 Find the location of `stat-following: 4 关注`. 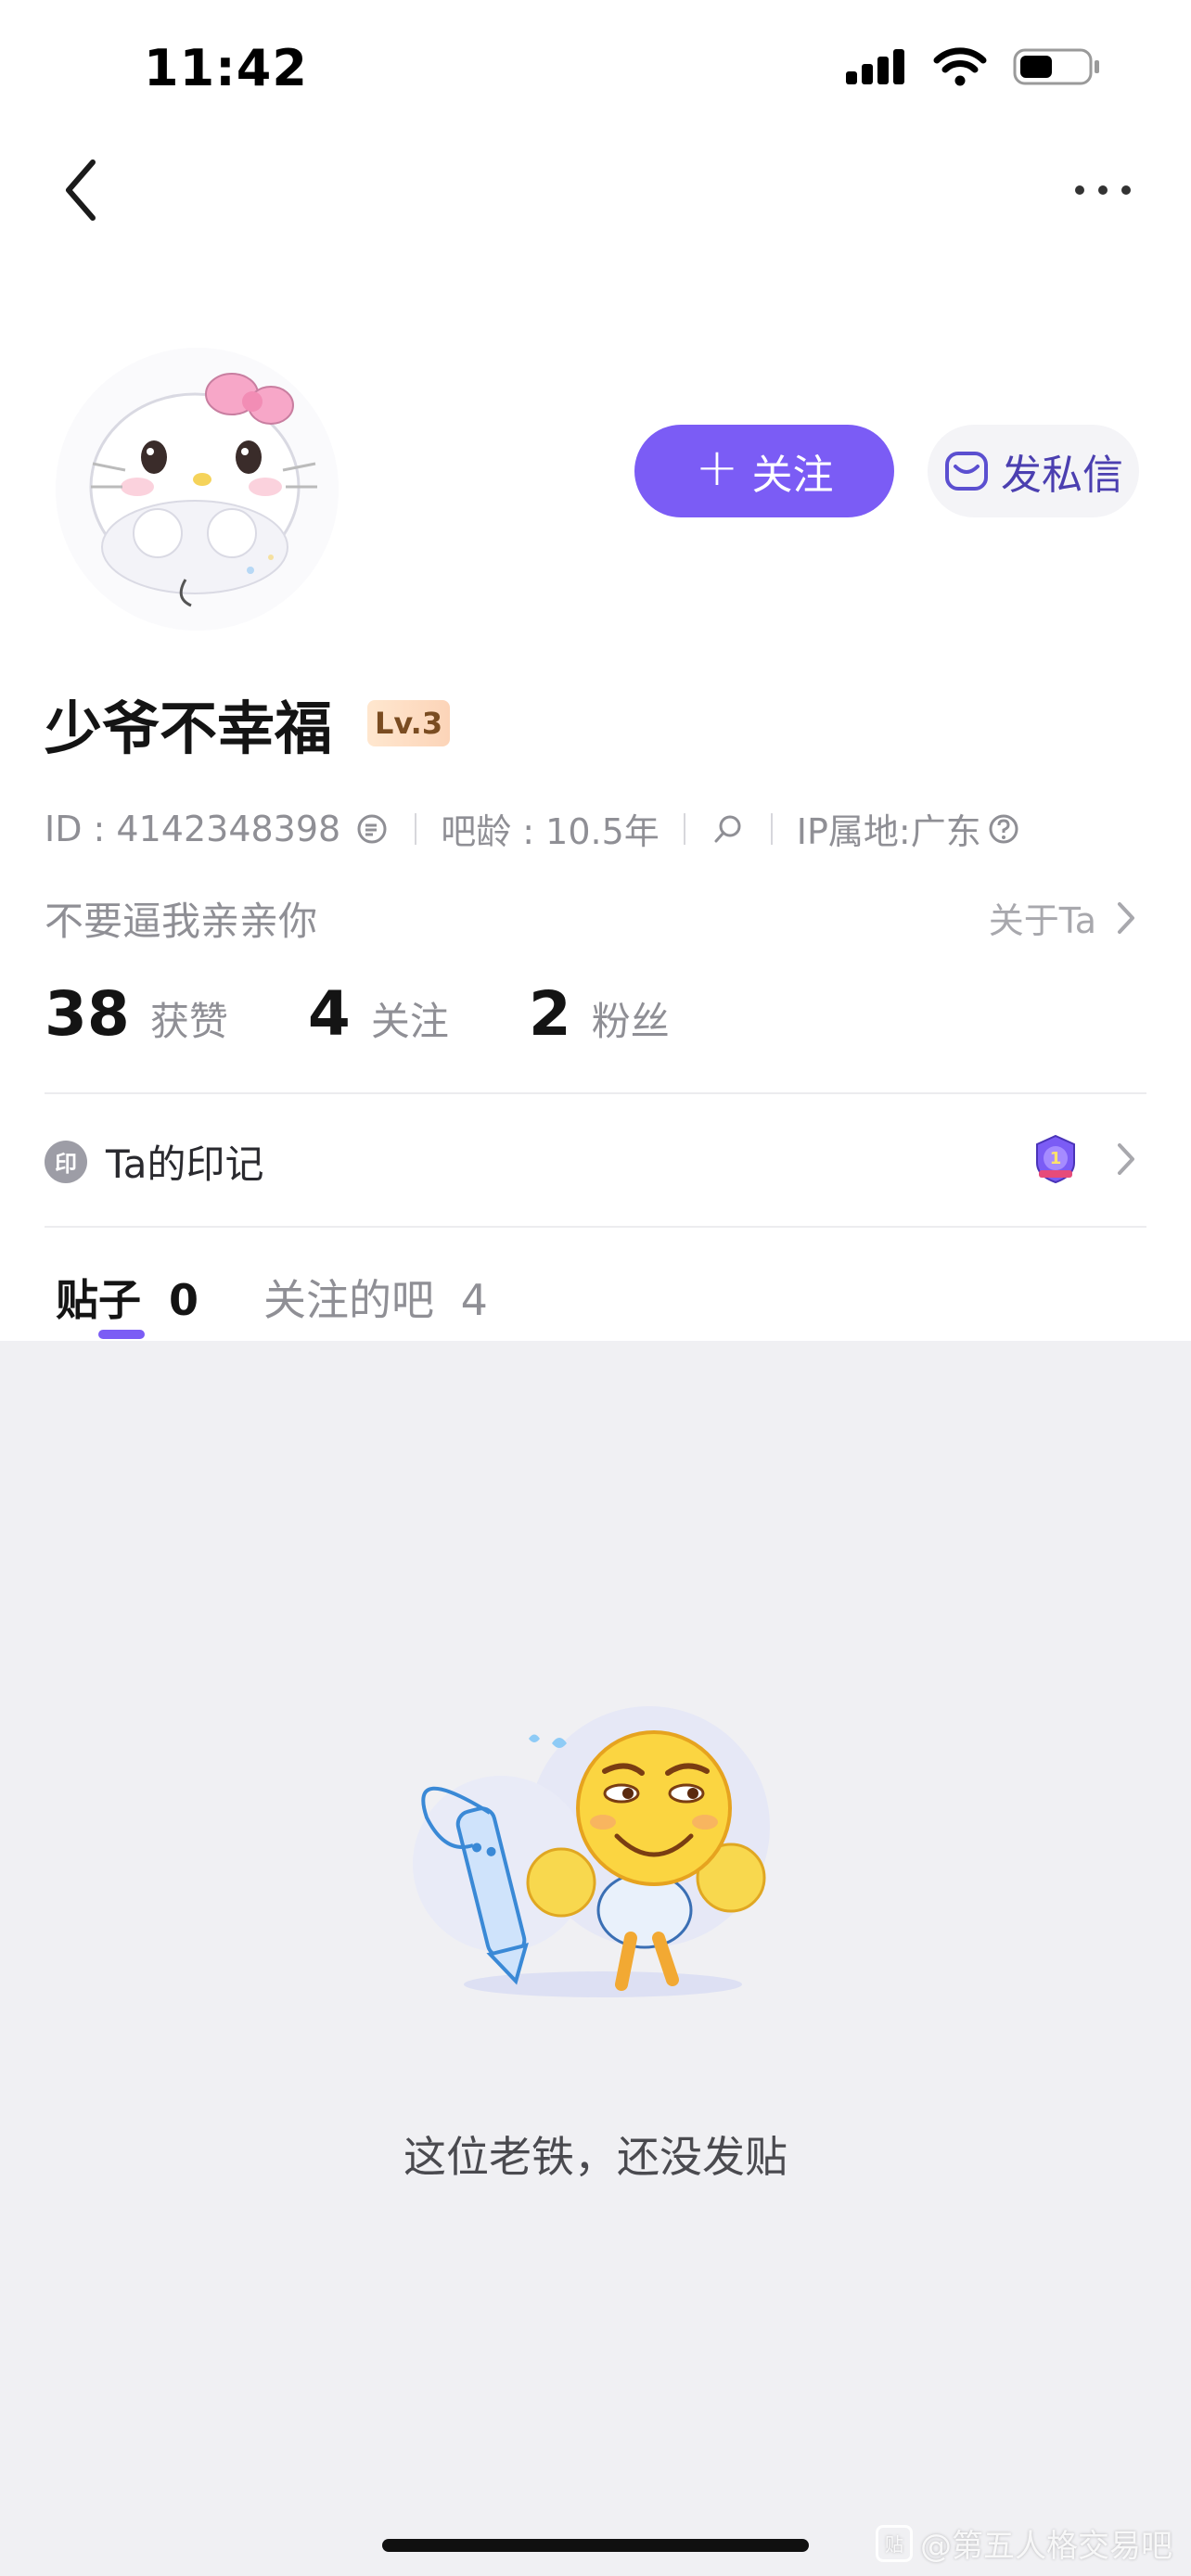

stat-following: 4 关注 is located at coordinates (378, 1014).